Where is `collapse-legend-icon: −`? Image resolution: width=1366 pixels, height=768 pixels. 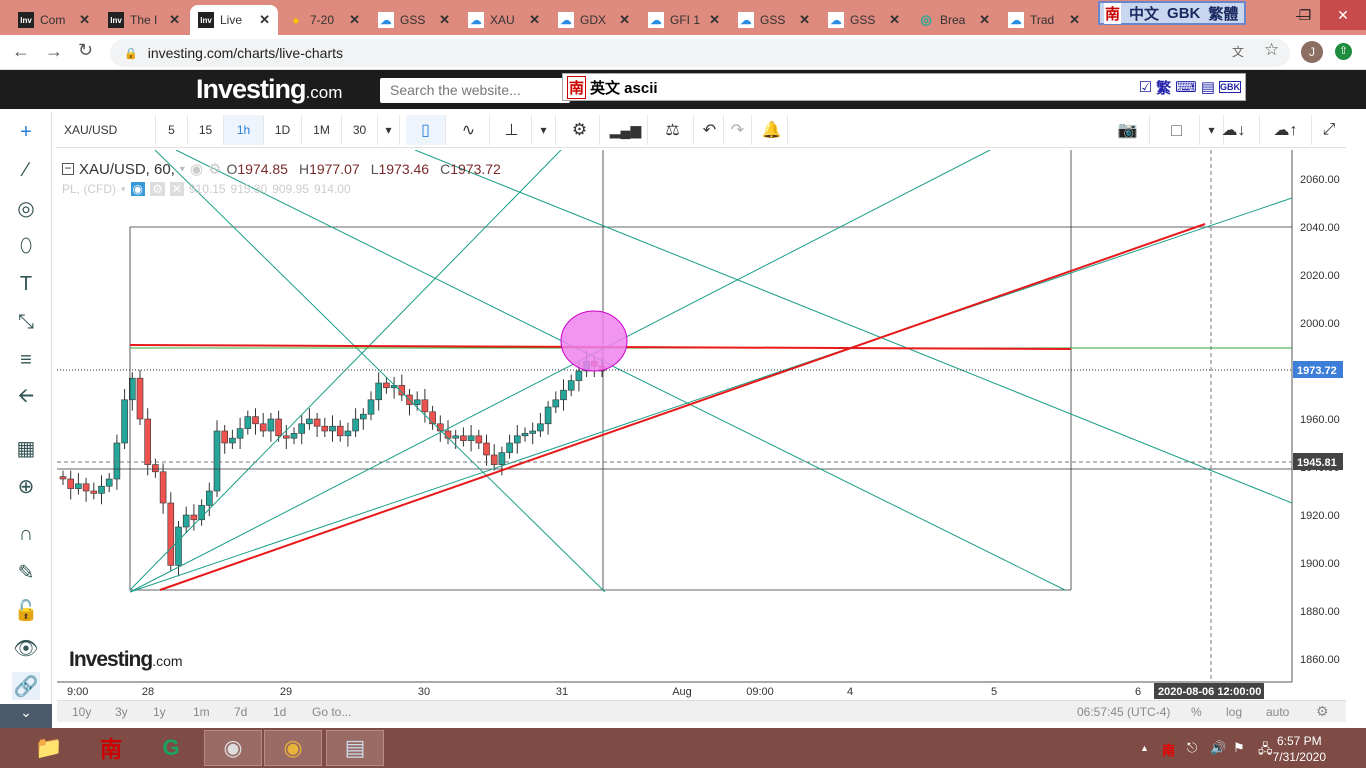
collapse-legend-icon: − is located at coordinates (68, 168).